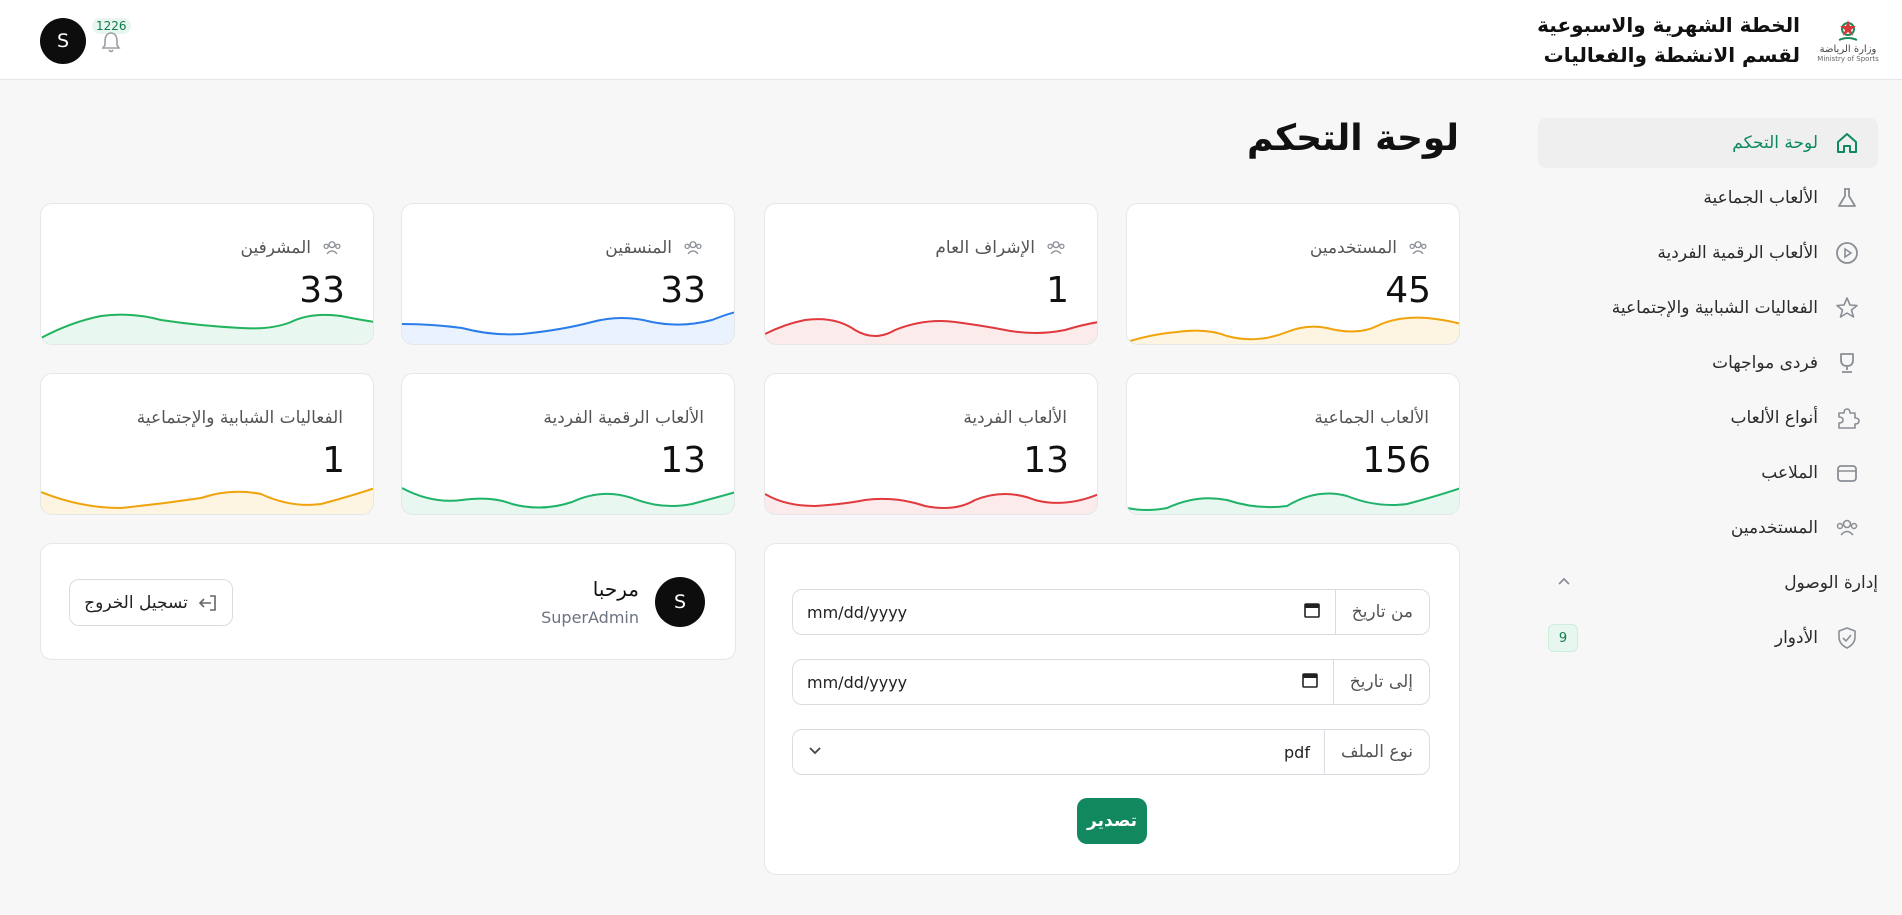 The width and height of the screenshot is (1902, 915). Describe the element at coordinates (1847, 198) in the screenshot. I see `flask-icon` at that location.